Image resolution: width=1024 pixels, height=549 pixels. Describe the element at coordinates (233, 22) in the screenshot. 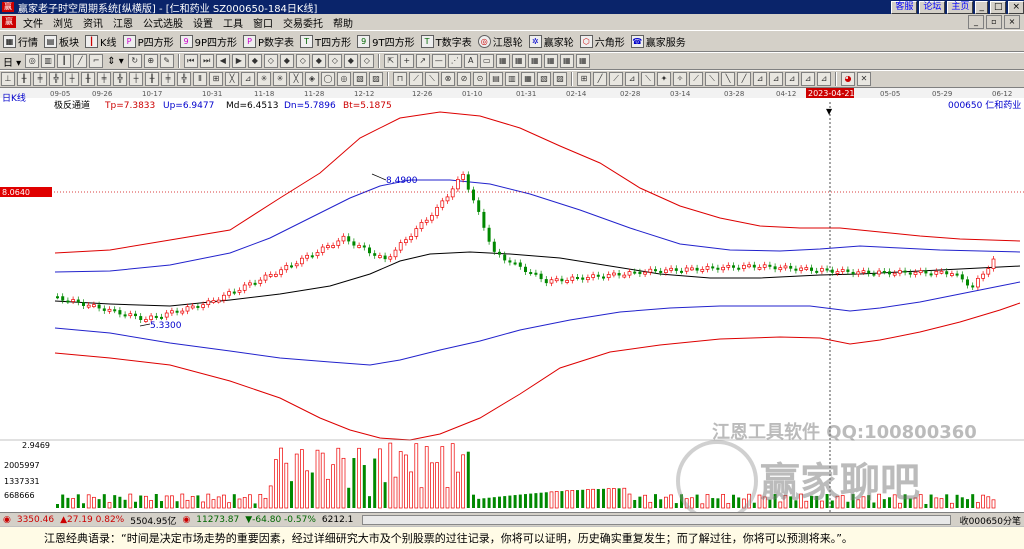

I see `menu-tools: 工具` at that location.